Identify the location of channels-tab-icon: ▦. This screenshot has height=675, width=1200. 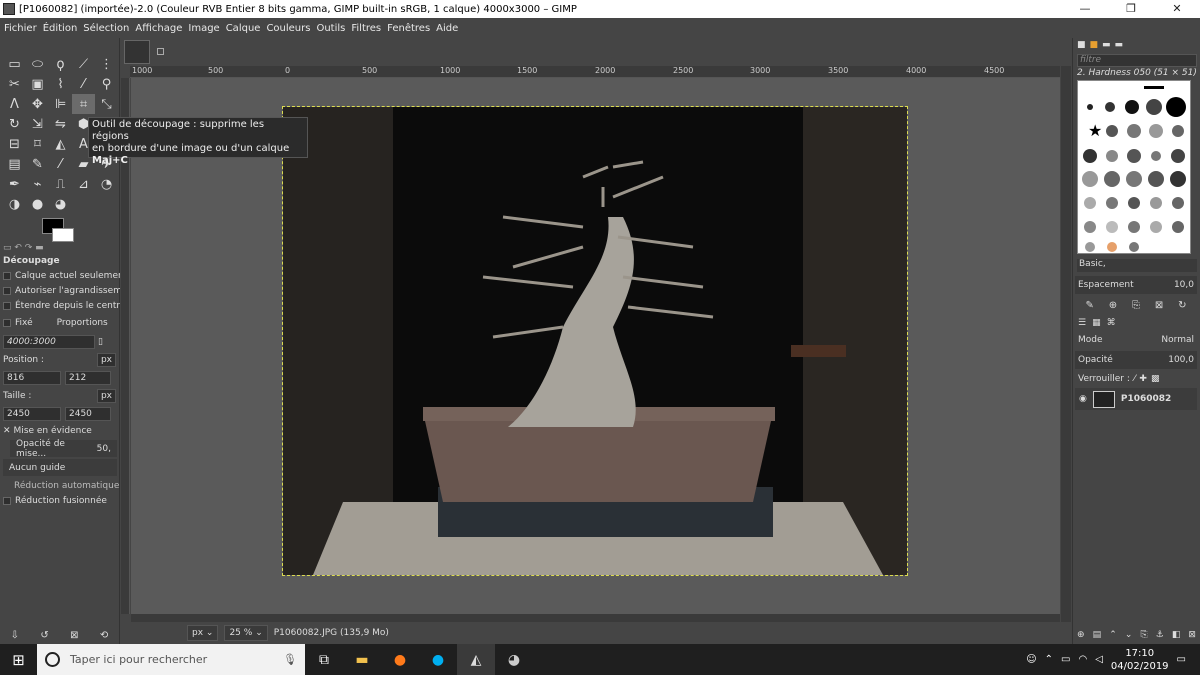
(1096, 323).